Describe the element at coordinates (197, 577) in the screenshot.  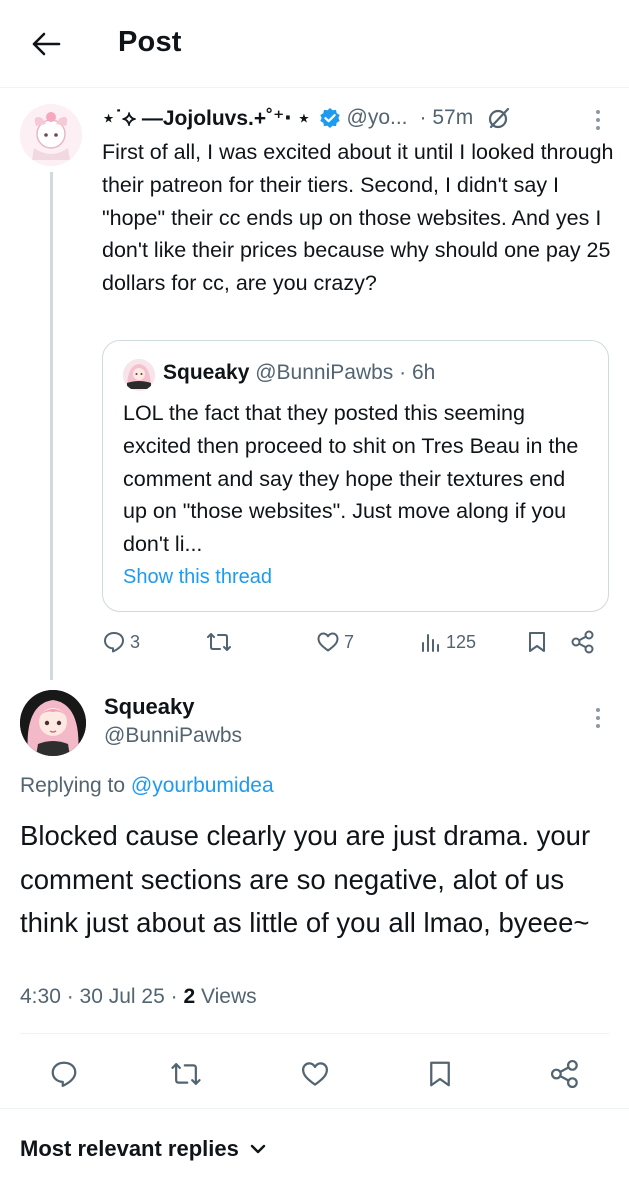
I see `show-thread-link: Show this thread` at that location.